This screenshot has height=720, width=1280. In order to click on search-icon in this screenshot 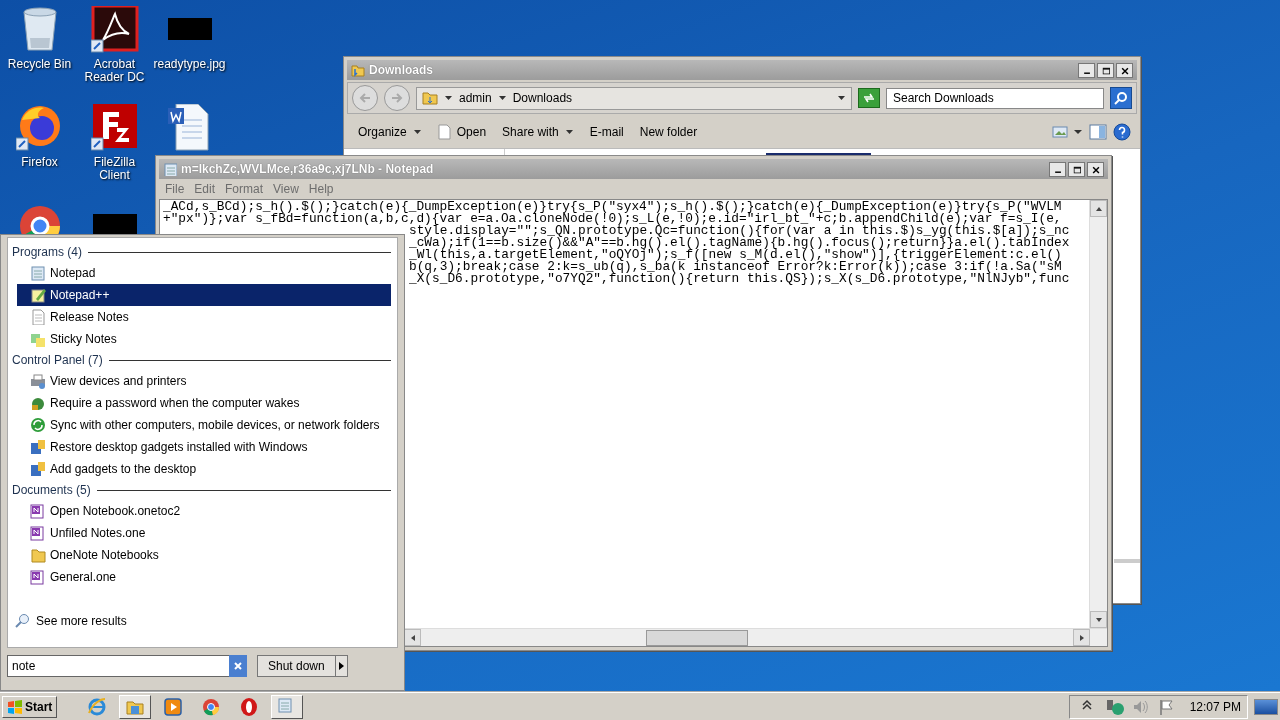, I will do `click(22, 621)`.